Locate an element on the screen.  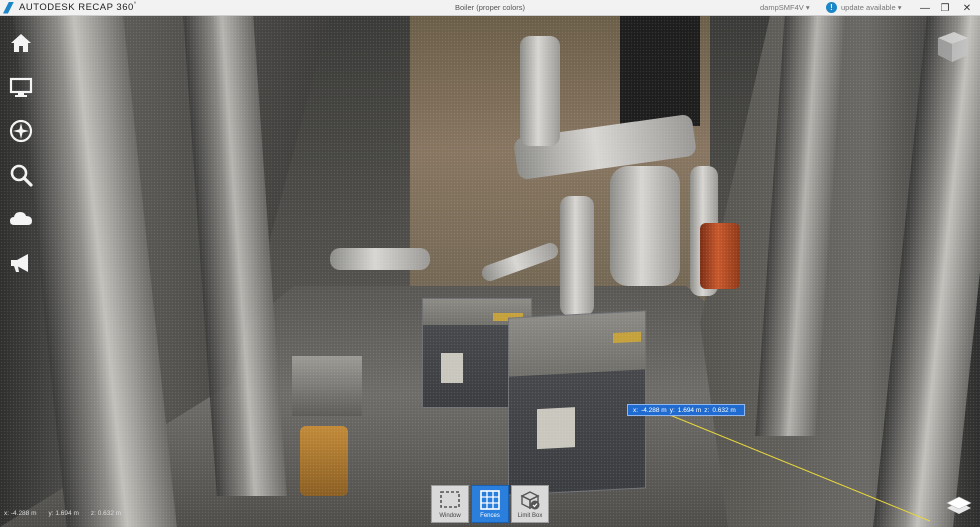
boiler-right-stripe is located at coordinates (627, 337).